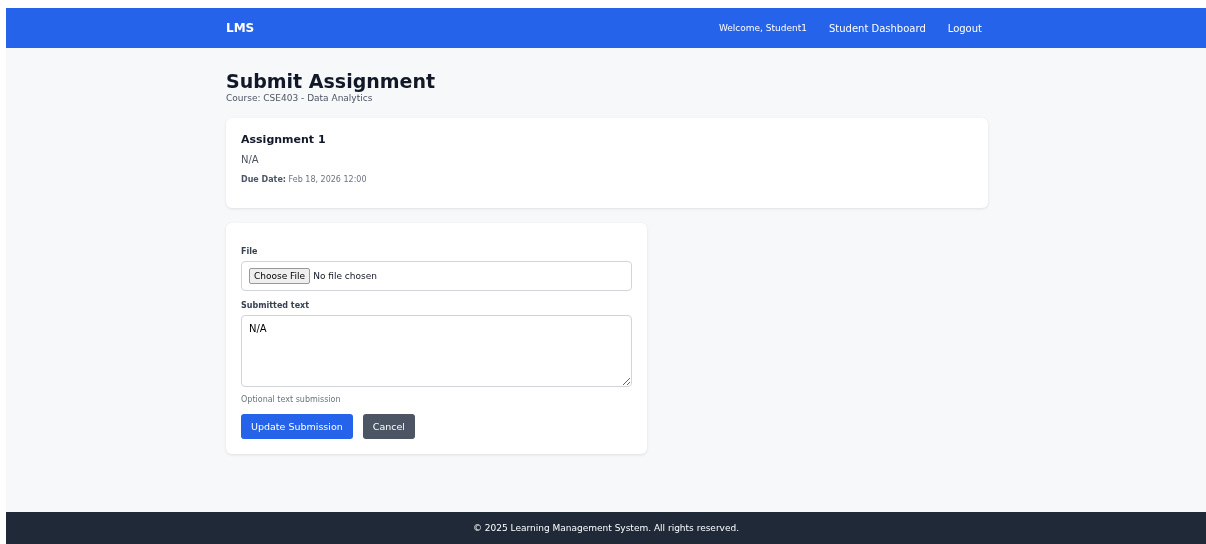  What do you see at coordinates (436, 351) in the screenshot?
I see `text-area: N/A` at bounding box center [436, 351].